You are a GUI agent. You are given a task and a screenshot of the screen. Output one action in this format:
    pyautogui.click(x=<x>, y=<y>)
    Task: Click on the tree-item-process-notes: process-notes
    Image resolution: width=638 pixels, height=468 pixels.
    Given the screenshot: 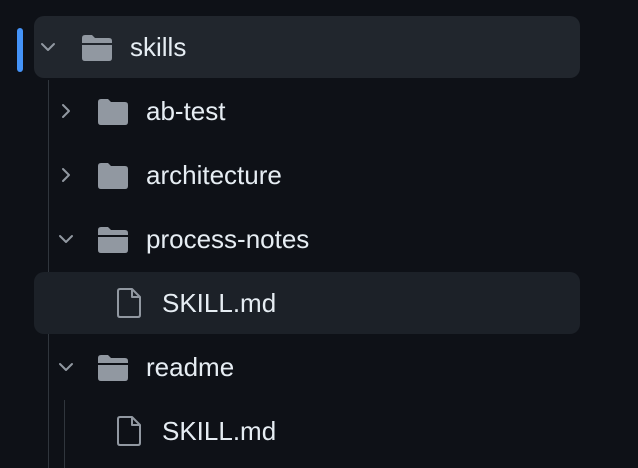 What is the action you would take?
    pyautogui.click(x=307, y=239)
    